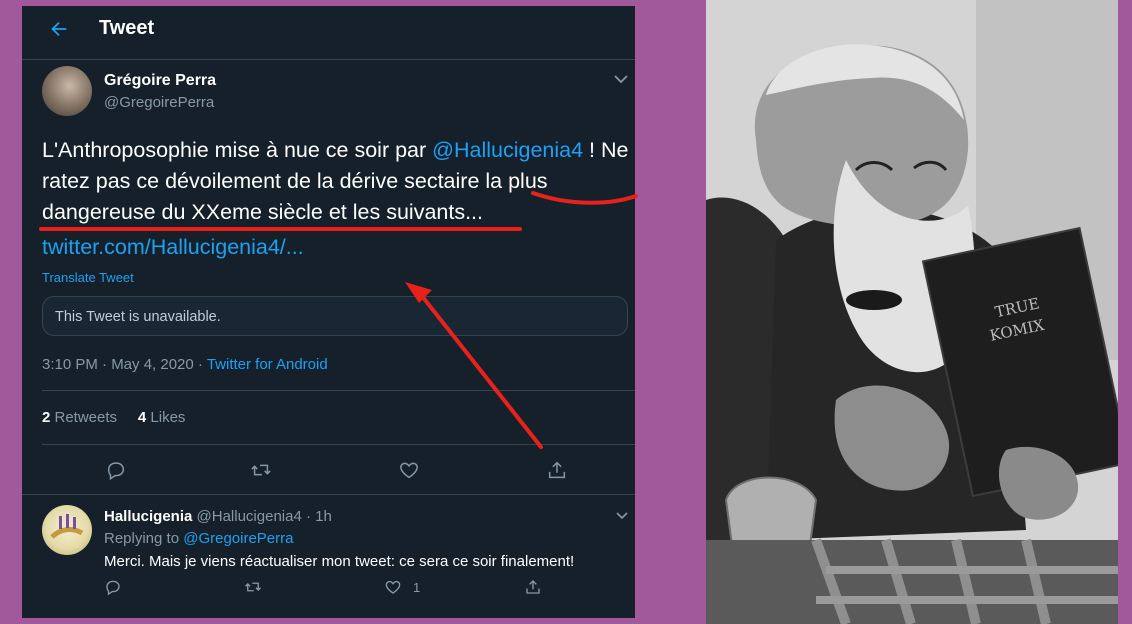 The height and width of the screenshot is (624, 1132). I want to click on reply-author-avatar, so click(67, 530).